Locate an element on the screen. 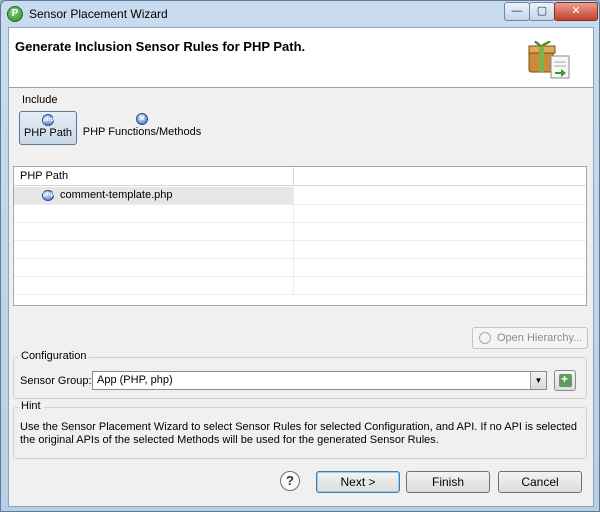 Image resolution: width=600 pixels, height=512 pixels. table-cell-path-text: comment-template.php is located at coordinates (116, 195).